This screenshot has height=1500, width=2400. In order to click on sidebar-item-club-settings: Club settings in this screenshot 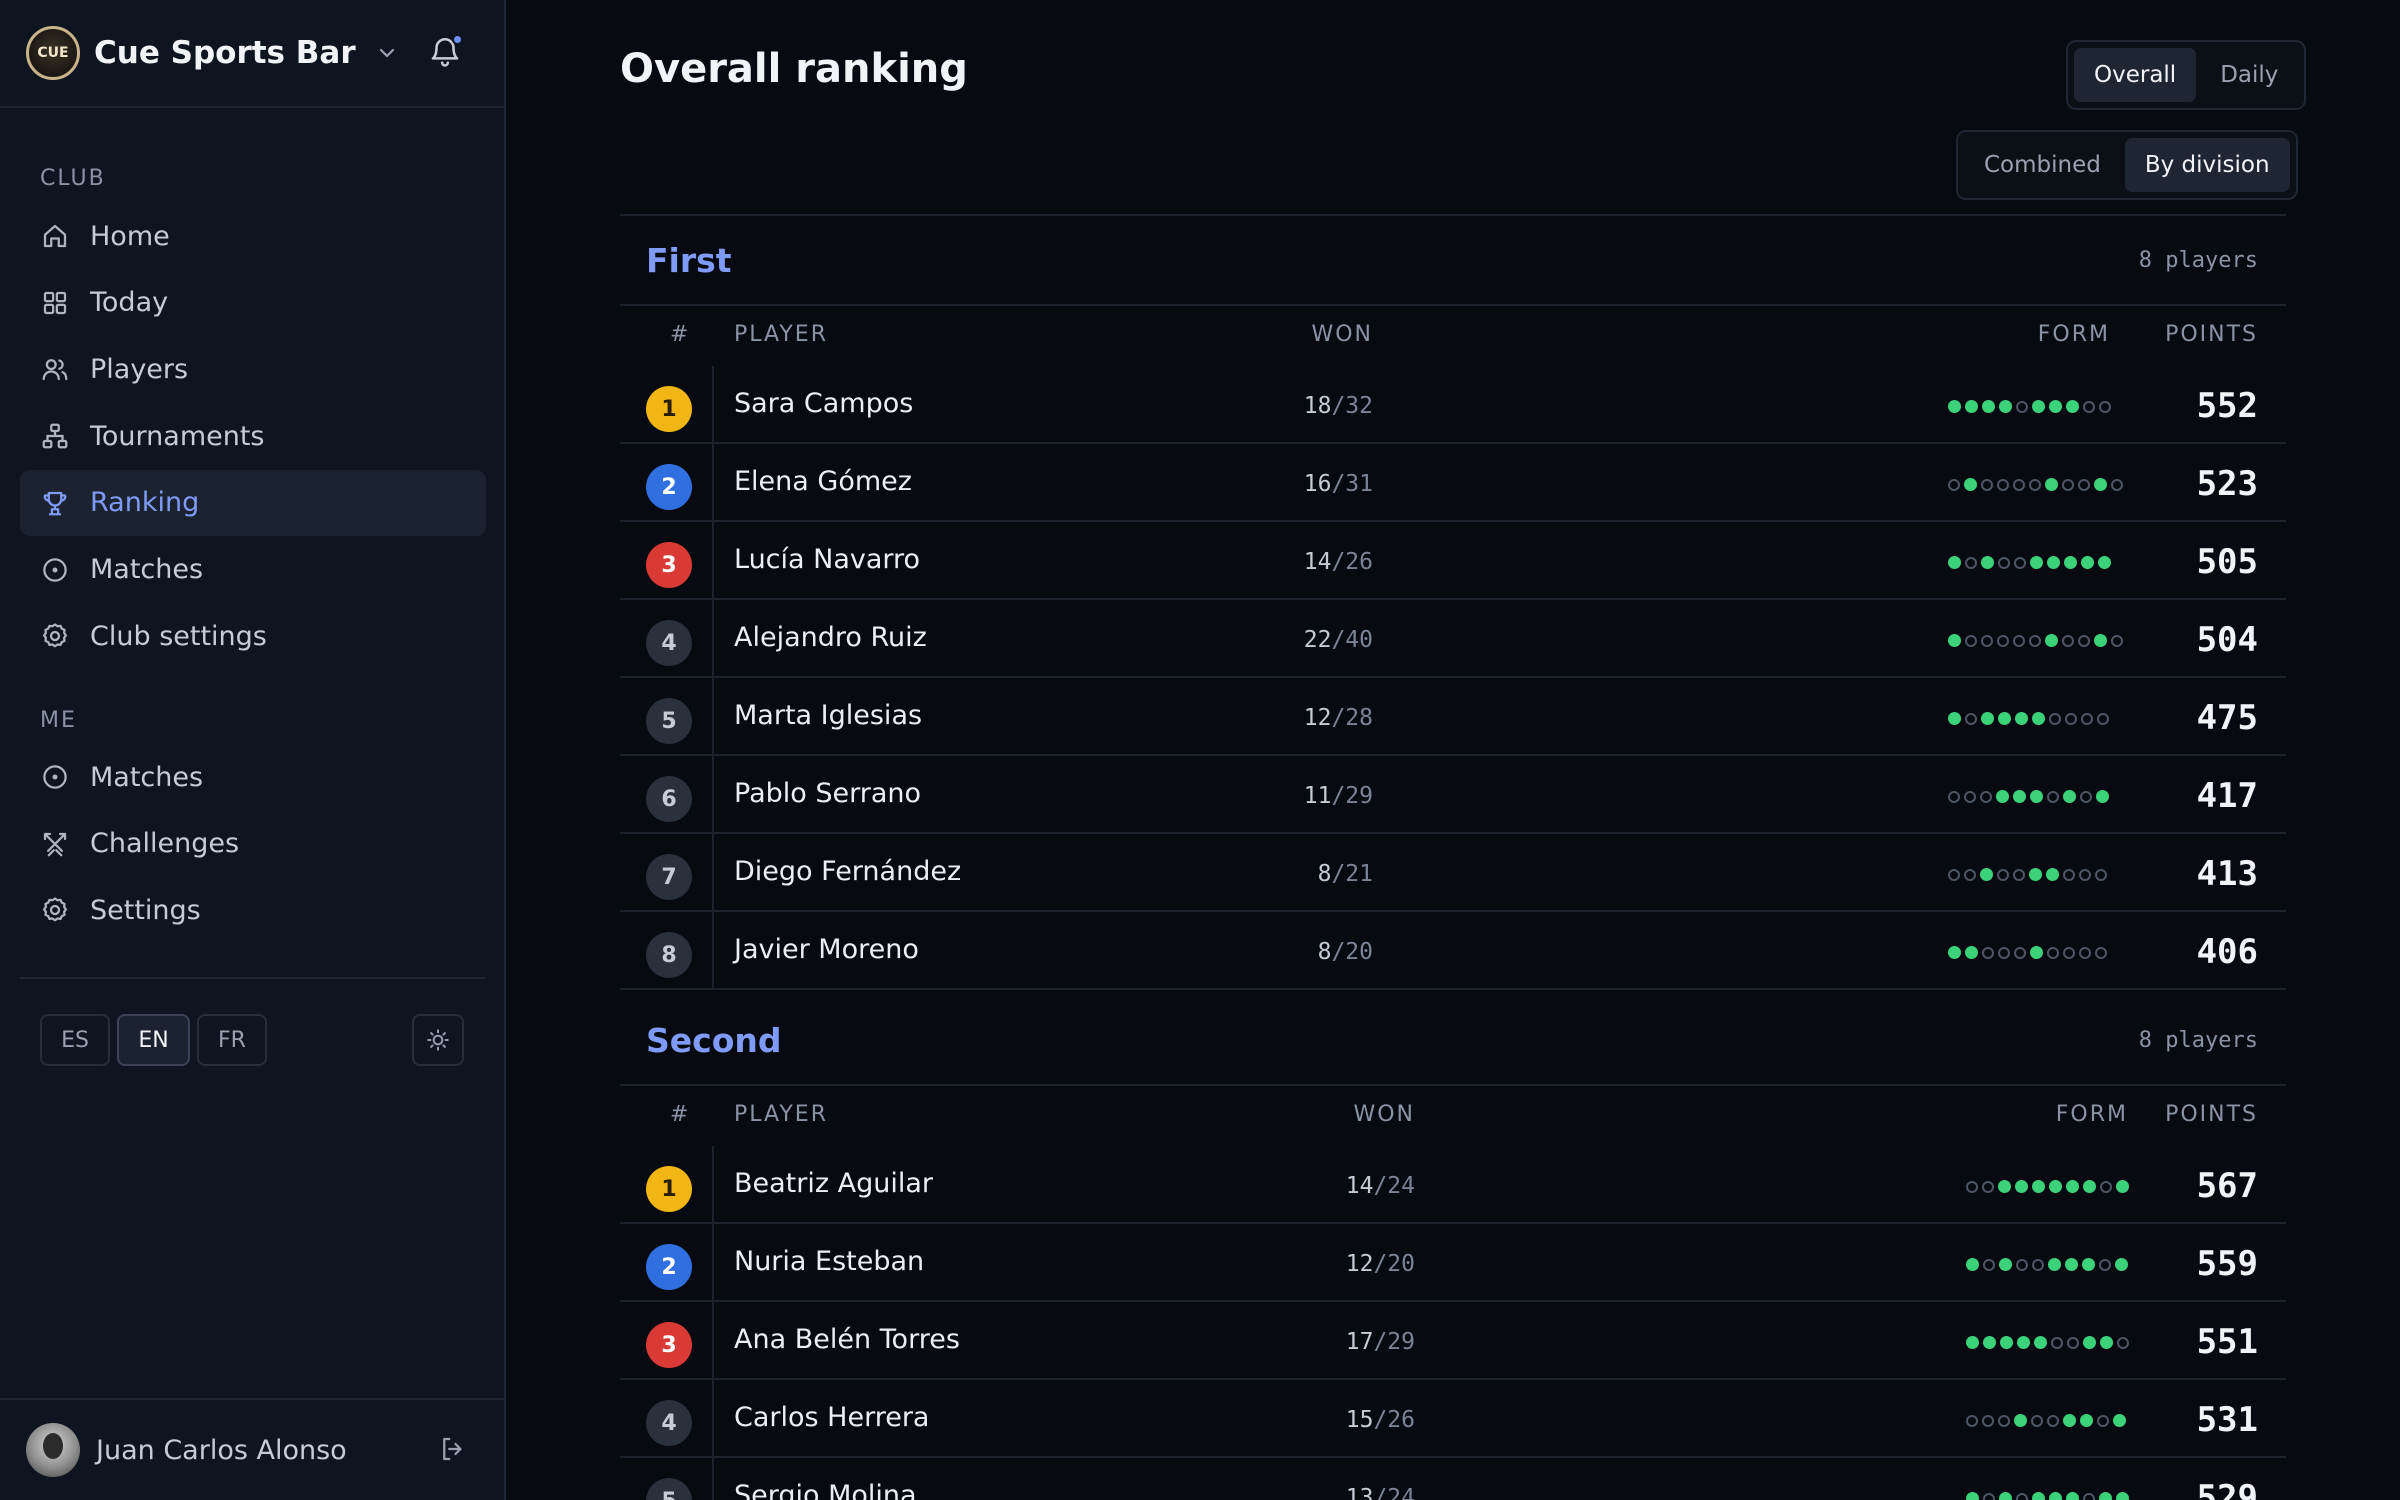, I will do `click(253, 636)`.